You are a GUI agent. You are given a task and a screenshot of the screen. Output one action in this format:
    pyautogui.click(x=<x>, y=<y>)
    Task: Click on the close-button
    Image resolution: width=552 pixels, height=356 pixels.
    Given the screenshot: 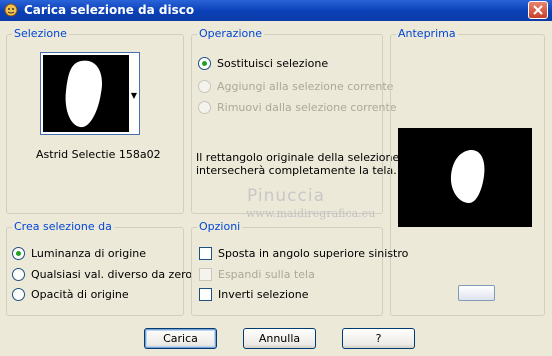 What is the action you would take?
    pyautogui.click(x=538, y=10)
    